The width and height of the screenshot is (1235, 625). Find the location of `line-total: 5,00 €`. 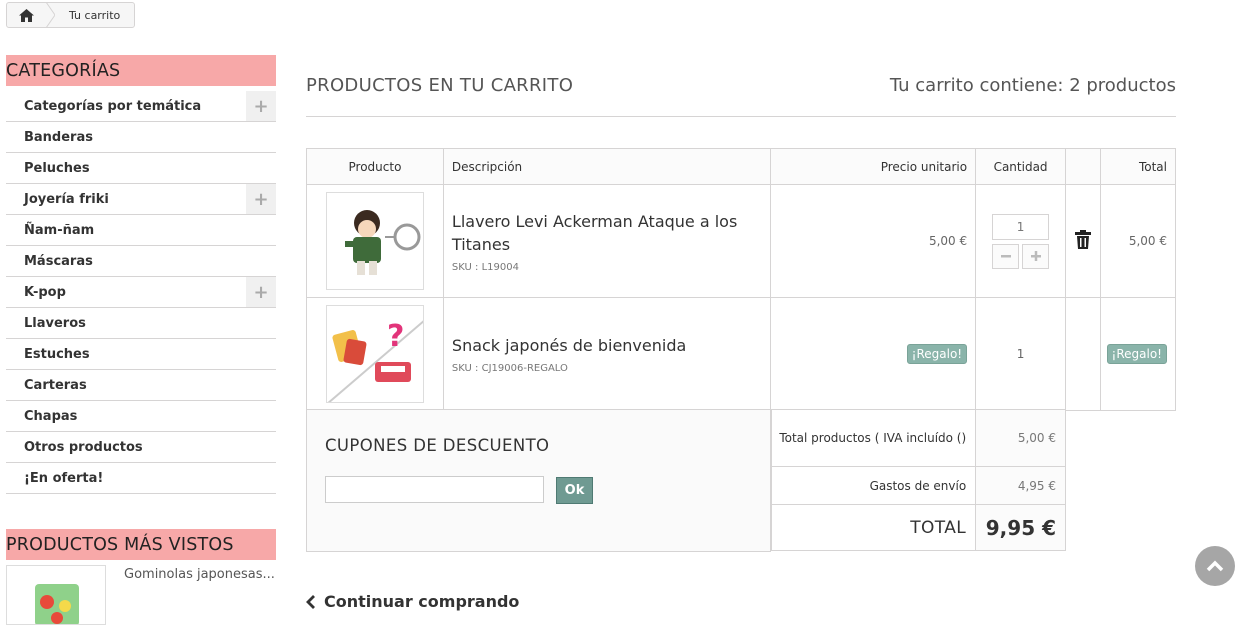

line-total: 5,00 € is located at coordinates (1138, 241).